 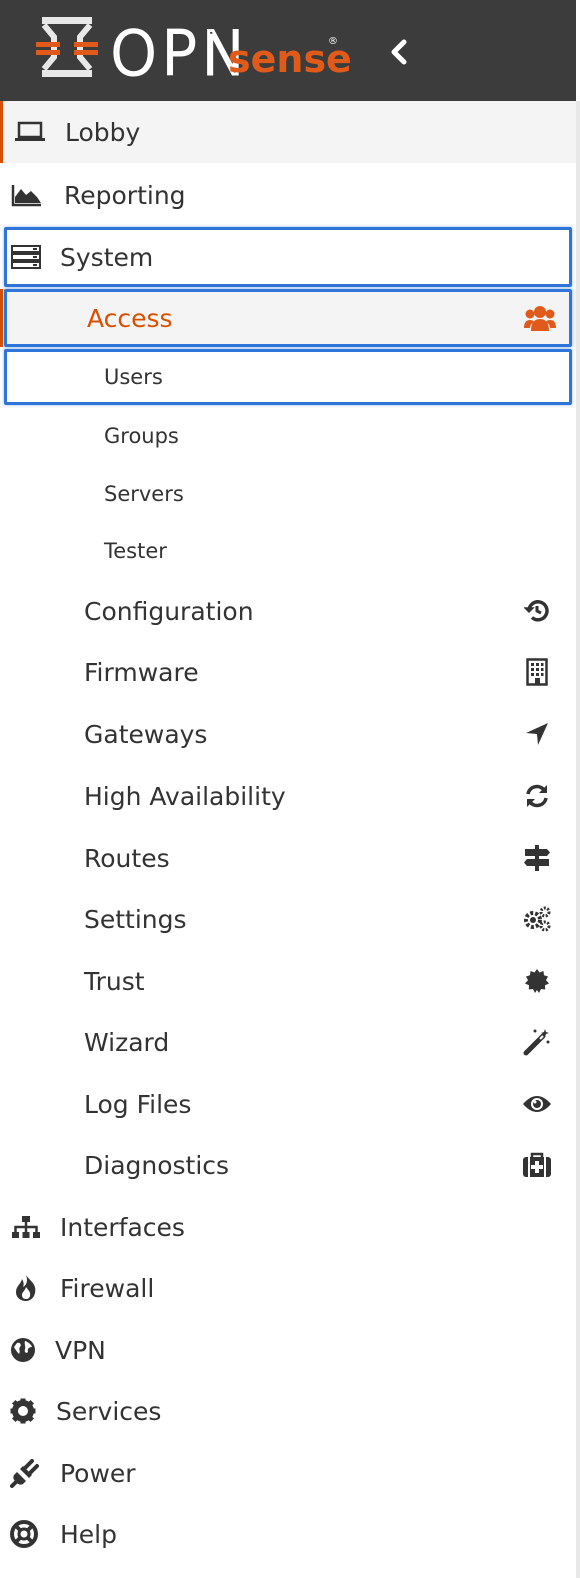 I want to click on refresh-icon, so click(x=537, y=796).